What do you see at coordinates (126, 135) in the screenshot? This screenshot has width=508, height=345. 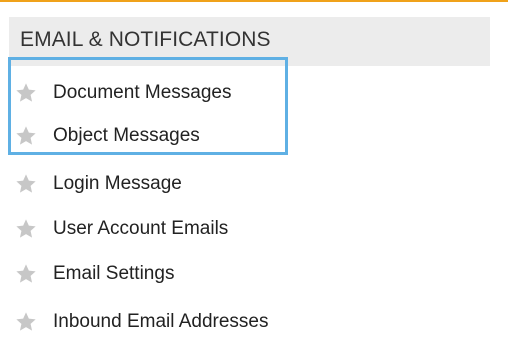 I see `menu-item-label: Object Messages` at bounding box center [126, 135].